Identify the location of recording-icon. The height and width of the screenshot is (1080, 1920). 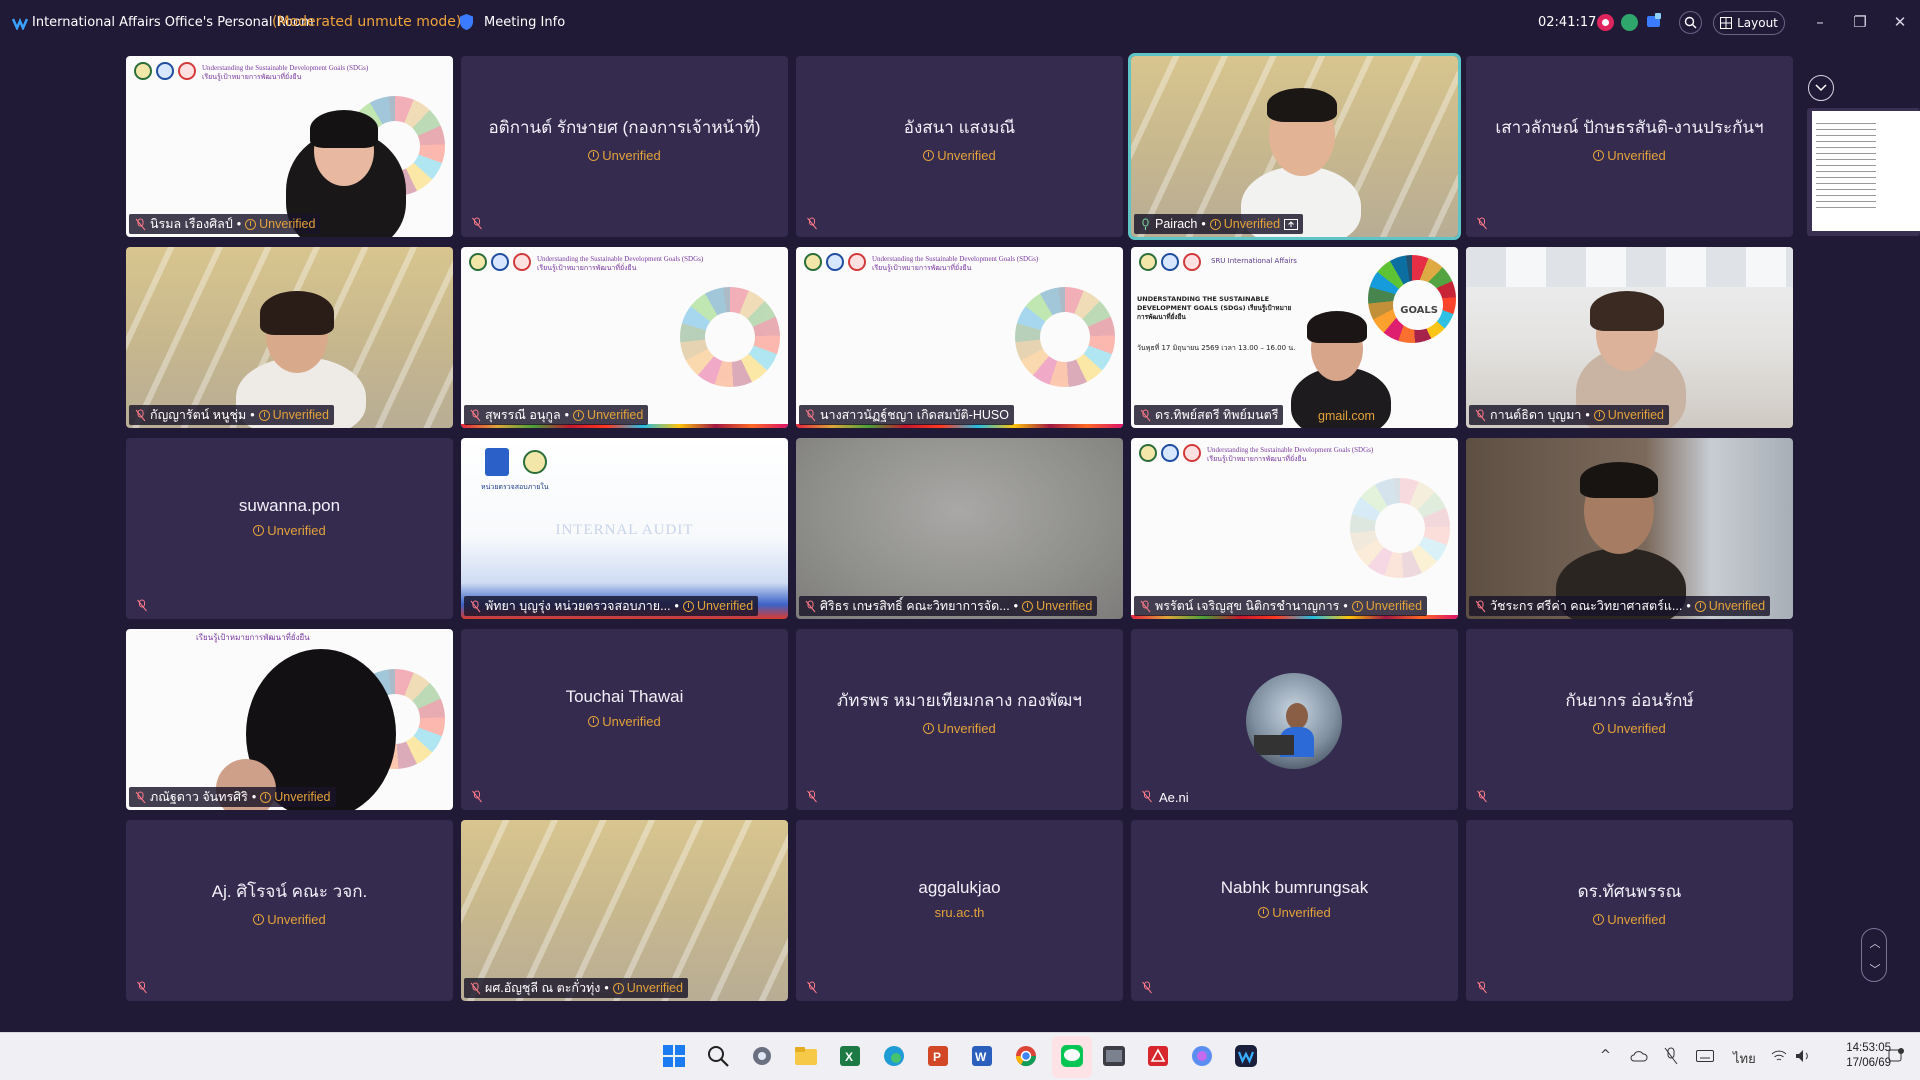
(1605, 22).